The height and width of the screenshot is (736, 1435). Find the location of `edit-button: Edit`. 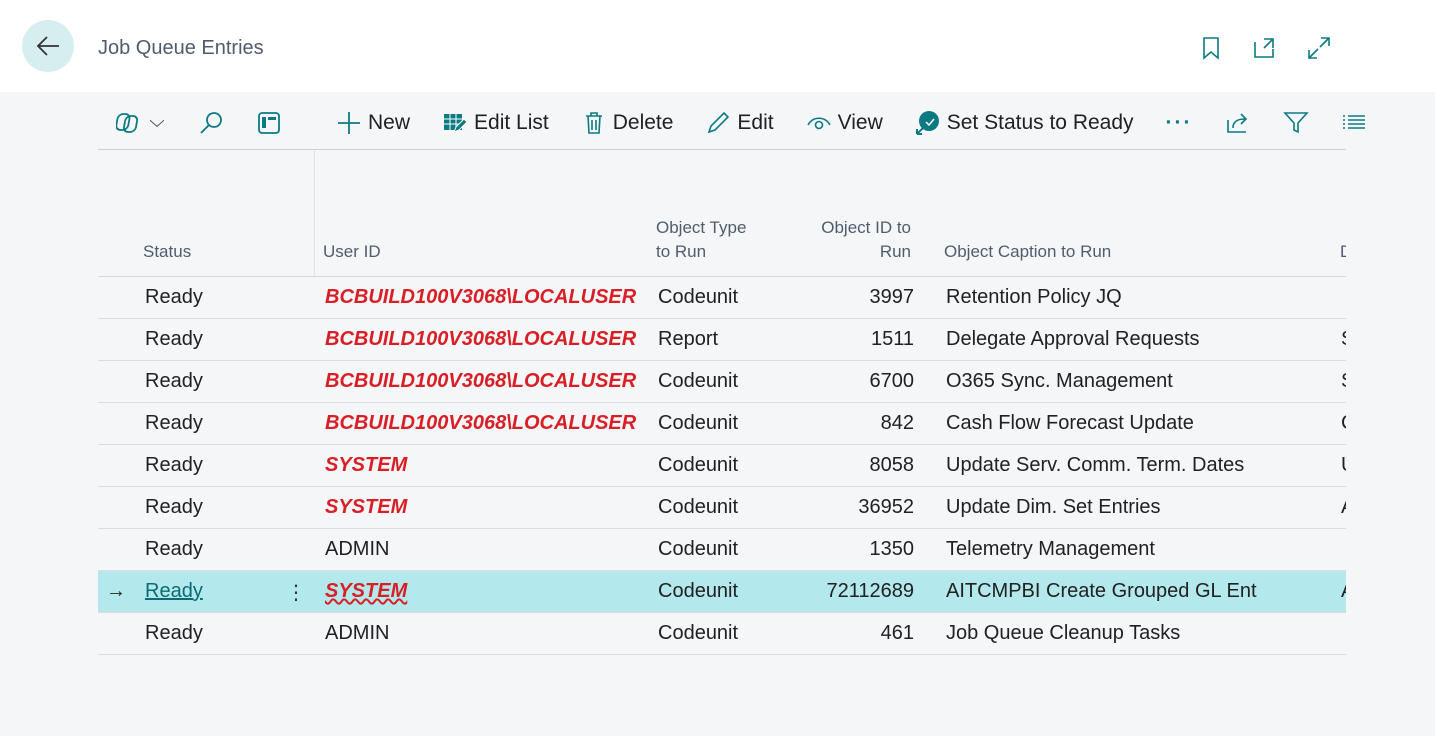

edit-button: Edit is located at coordinates (739, 123).